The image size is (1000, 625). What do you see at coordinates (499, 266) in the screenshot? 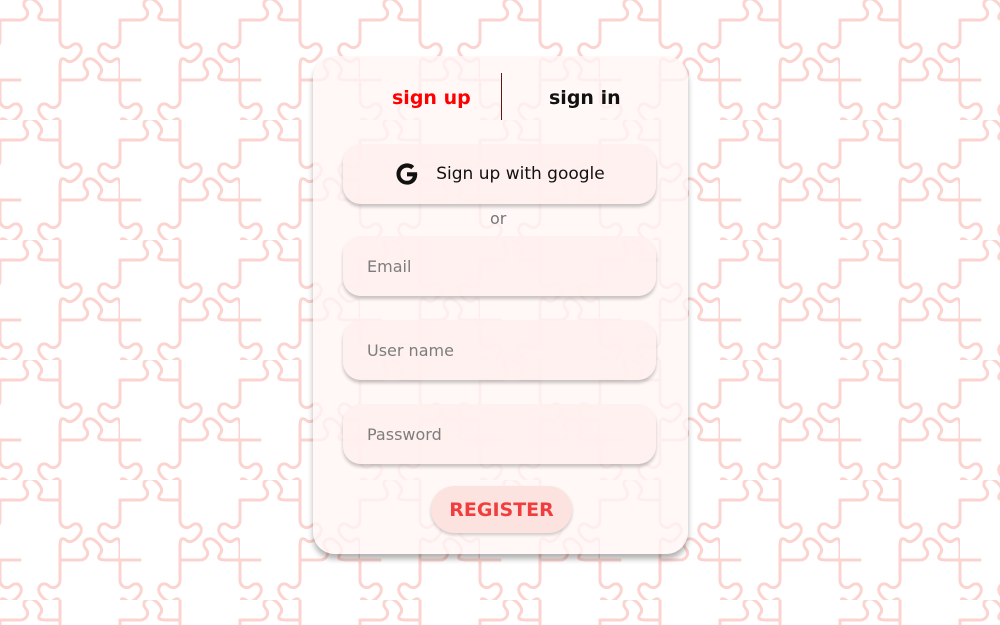
I see `email-field` at bounding box center [499, 266].